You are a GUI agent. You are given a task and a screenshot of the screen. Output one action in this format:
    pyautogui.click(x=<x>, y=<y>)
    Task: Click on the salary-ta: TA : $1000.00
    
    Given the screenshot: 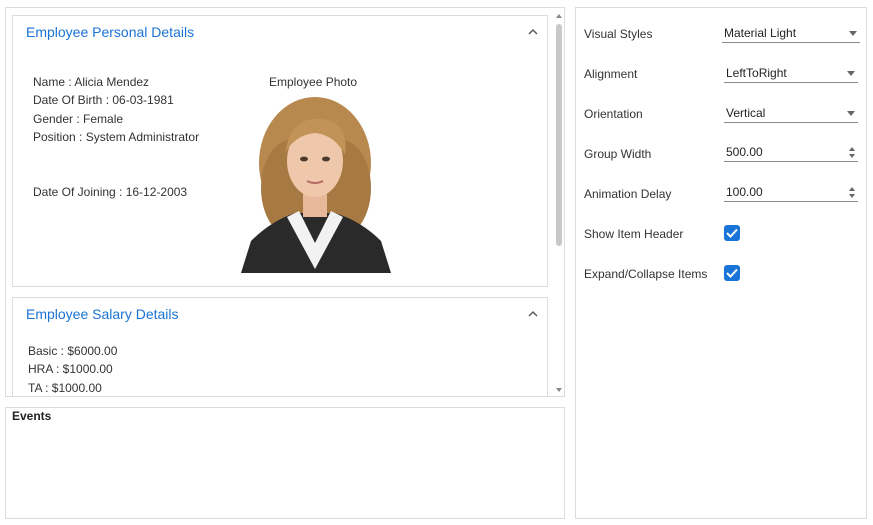 What is the action you would take?
    pyautogui.click(x=65, y=388)
    